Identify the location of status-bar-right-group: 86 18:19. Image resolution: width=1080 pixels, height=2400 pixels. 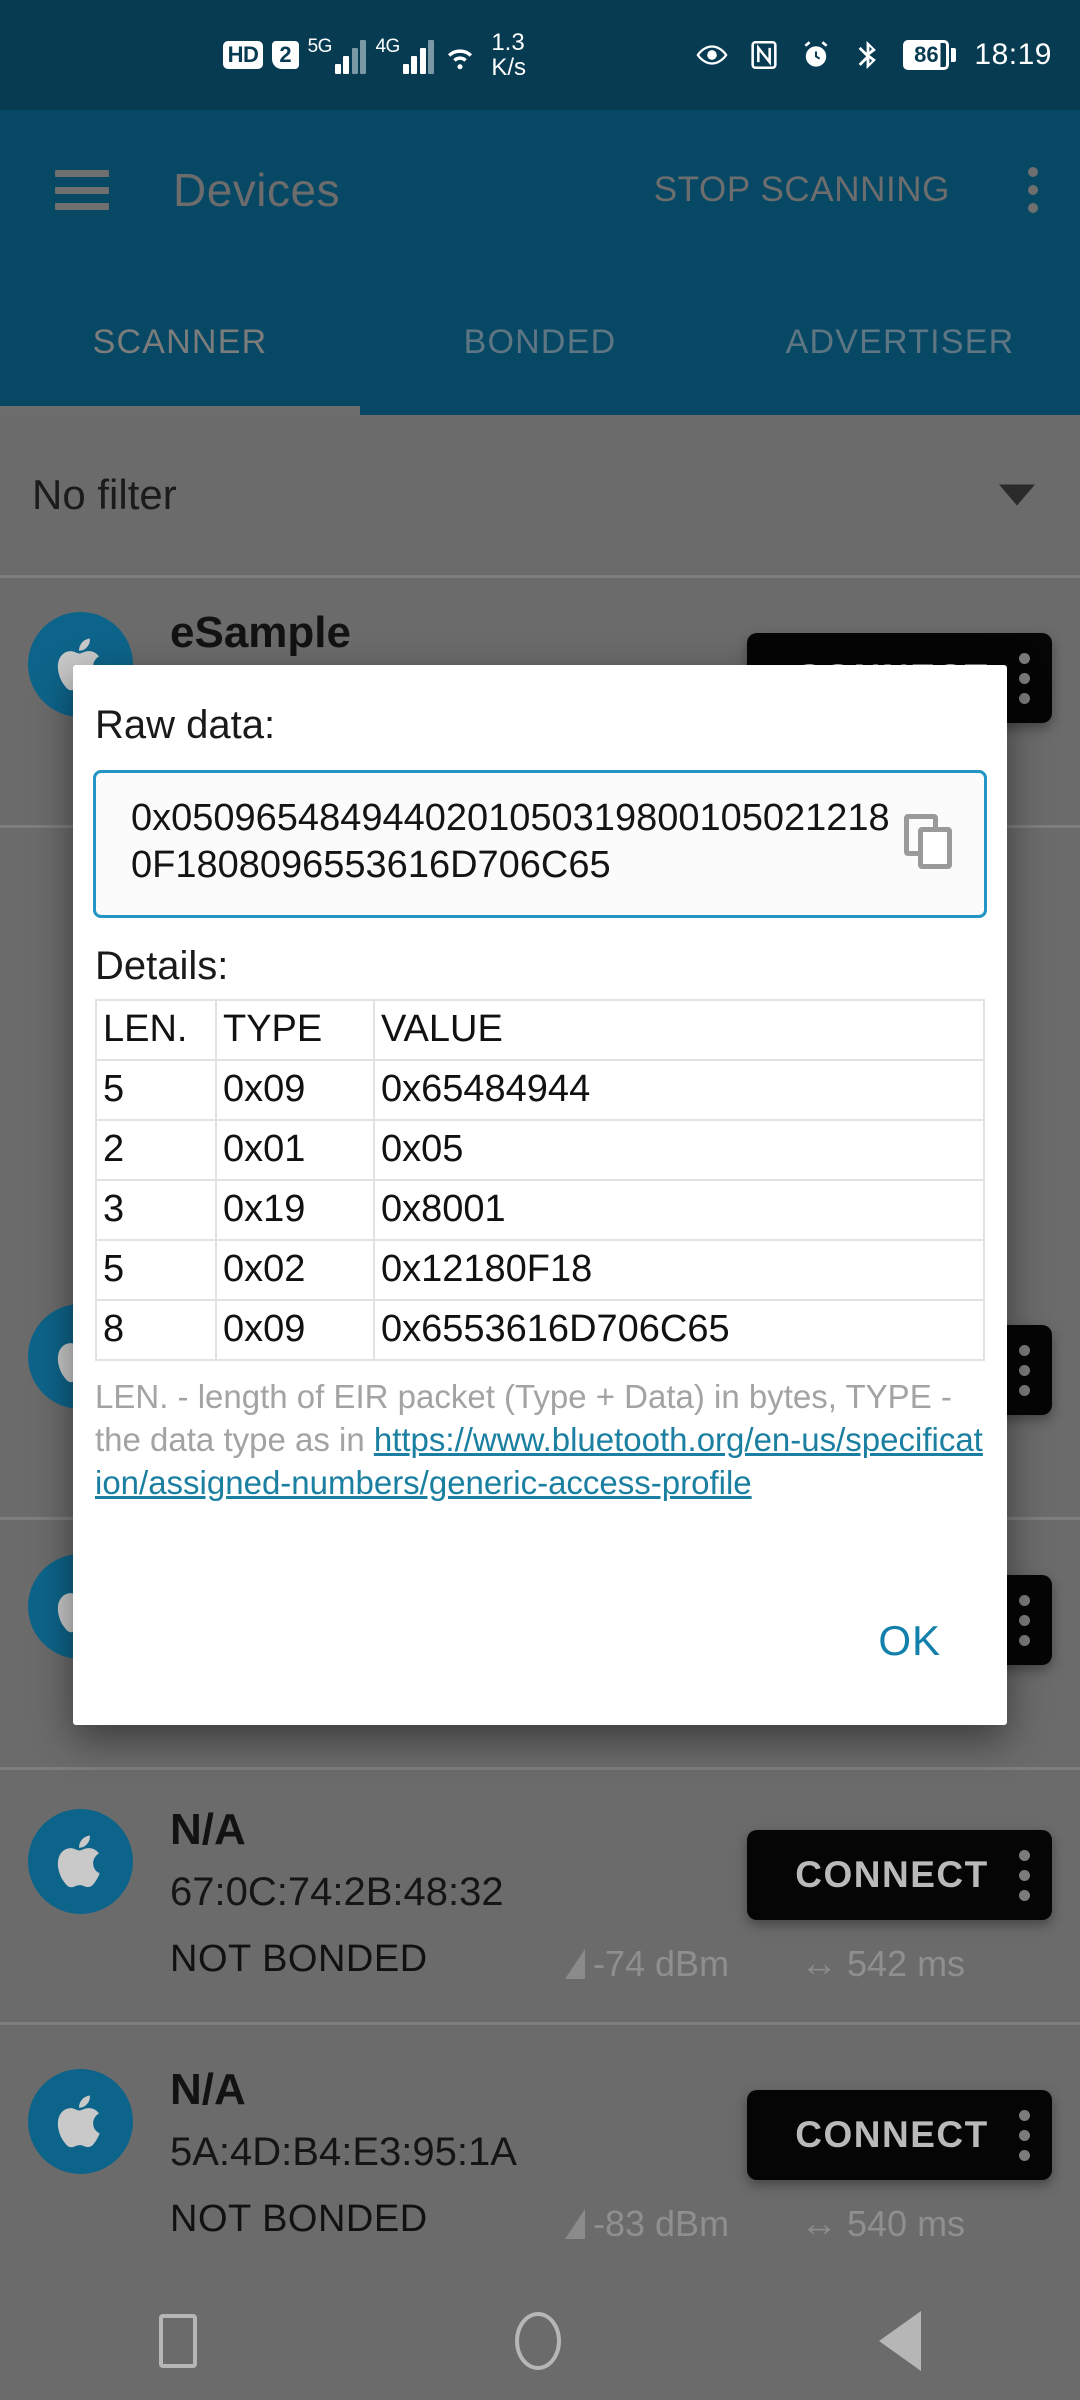
(803, 55).